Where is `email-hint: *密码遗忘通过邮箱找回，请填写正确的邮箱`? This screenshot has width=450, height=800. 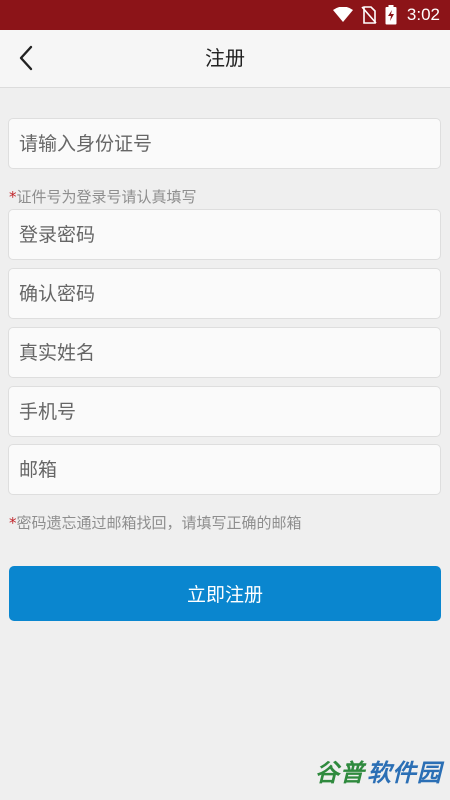 email-hint: *密码遗忘通过邮箱找回，请填写正确的邮箱 is located at coordinates (155, 522).